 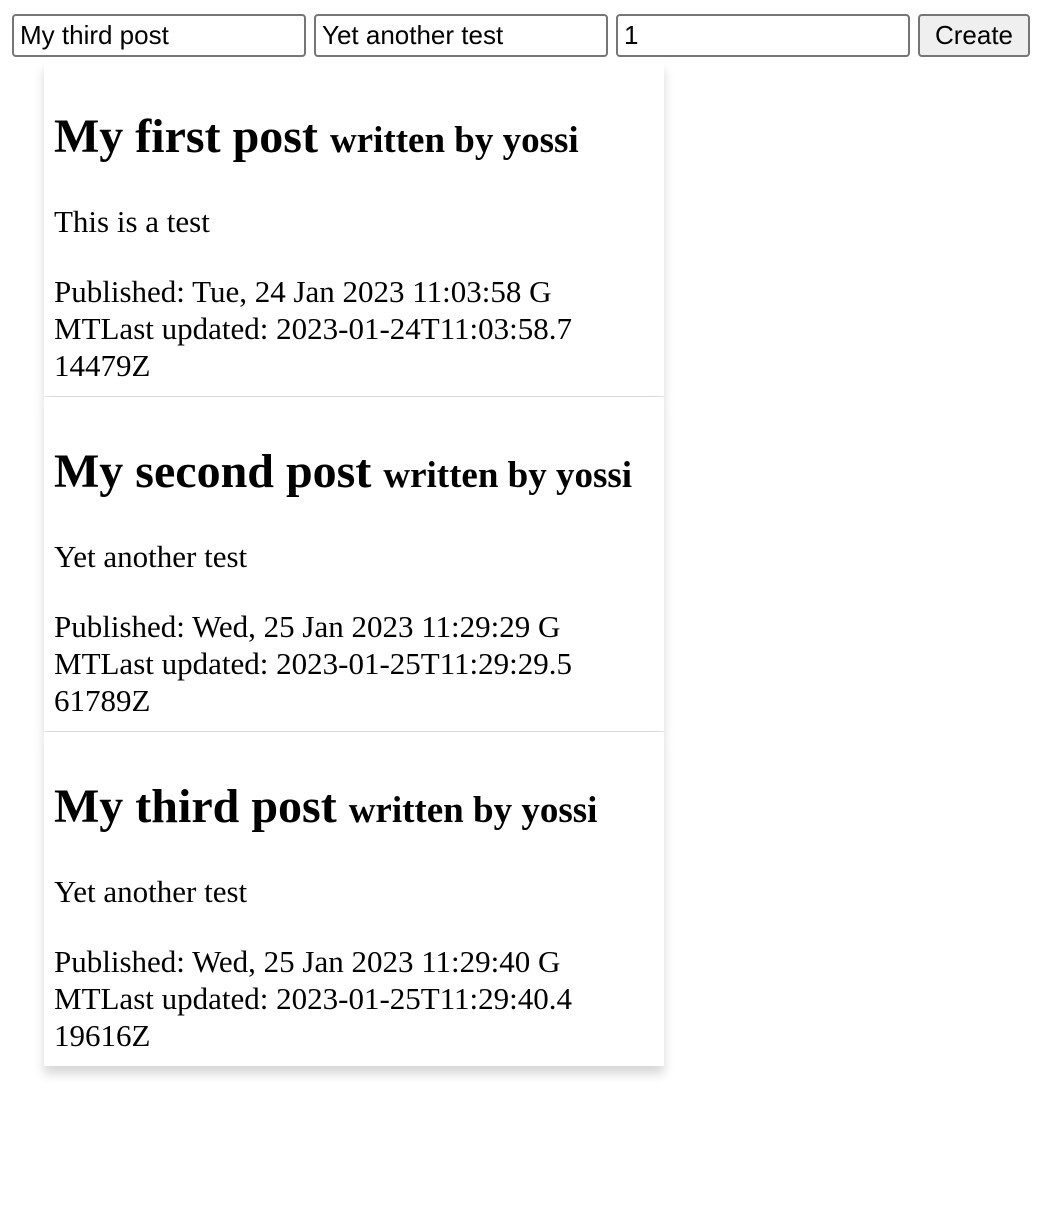 I want to click on create-button: Create, so click(x=974, y=35).